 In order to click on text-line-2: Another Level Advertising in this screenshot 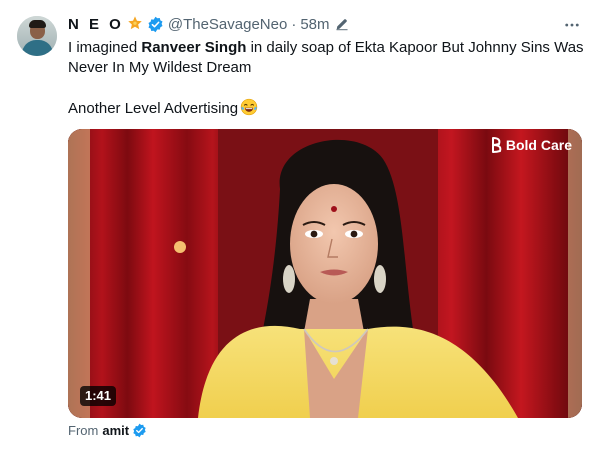, I will do `click(153, 108)`.